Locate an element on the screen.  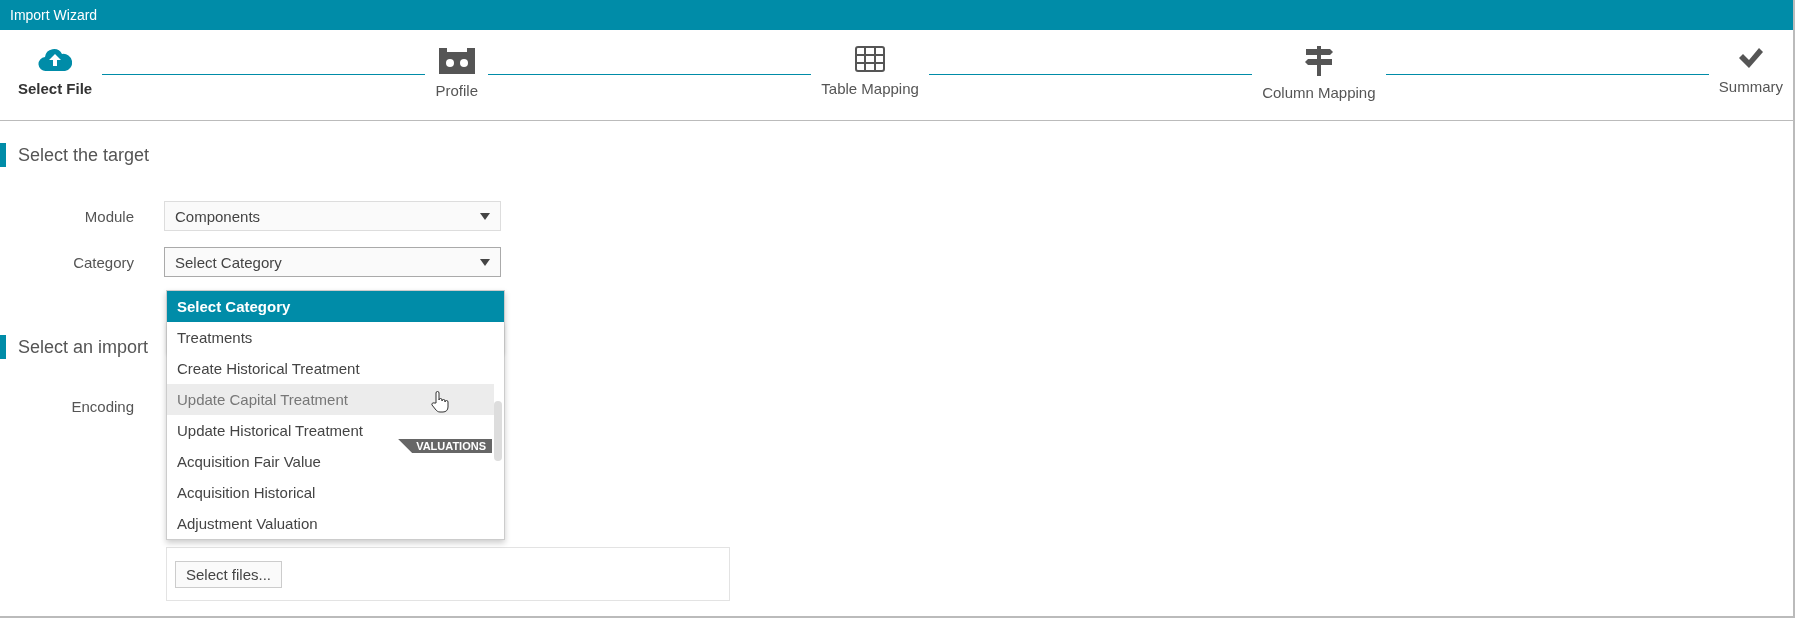
section-title: Select the target is located at coordinates (84, 155).